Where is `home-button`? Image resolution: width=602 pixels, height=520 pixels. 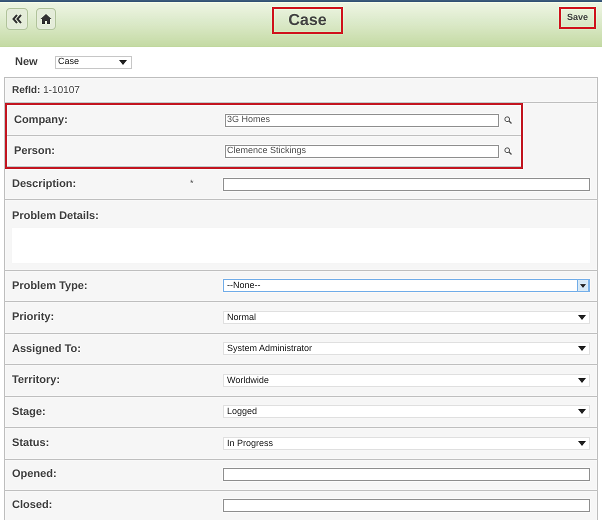 home-button is located at coordinates (46, 19).